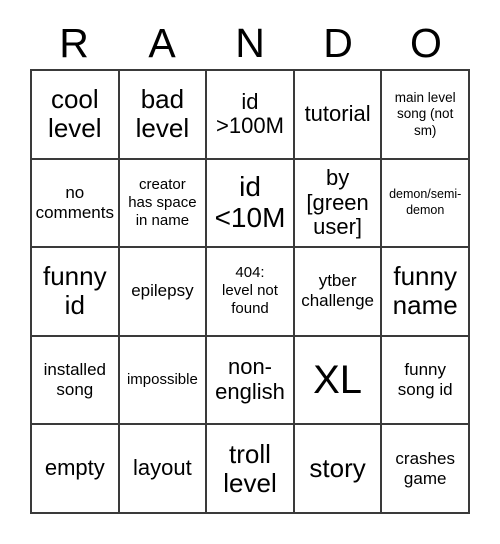 This screenshot has height=544, width=500. I want to click on bingo-header-row: R A N D O, so click(250, 43).